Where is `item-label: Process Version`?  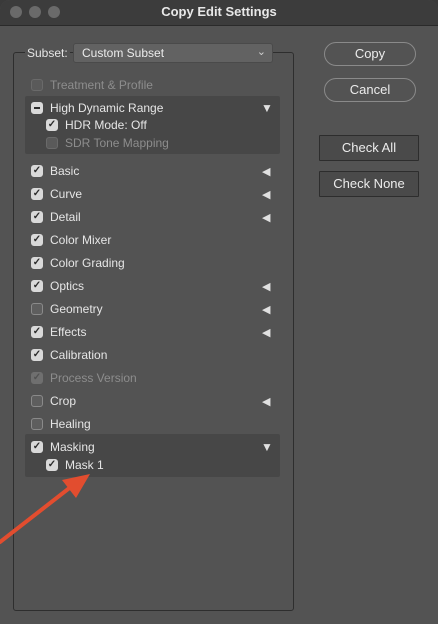
item-label: Process Version is located at coordinates (93, 378).